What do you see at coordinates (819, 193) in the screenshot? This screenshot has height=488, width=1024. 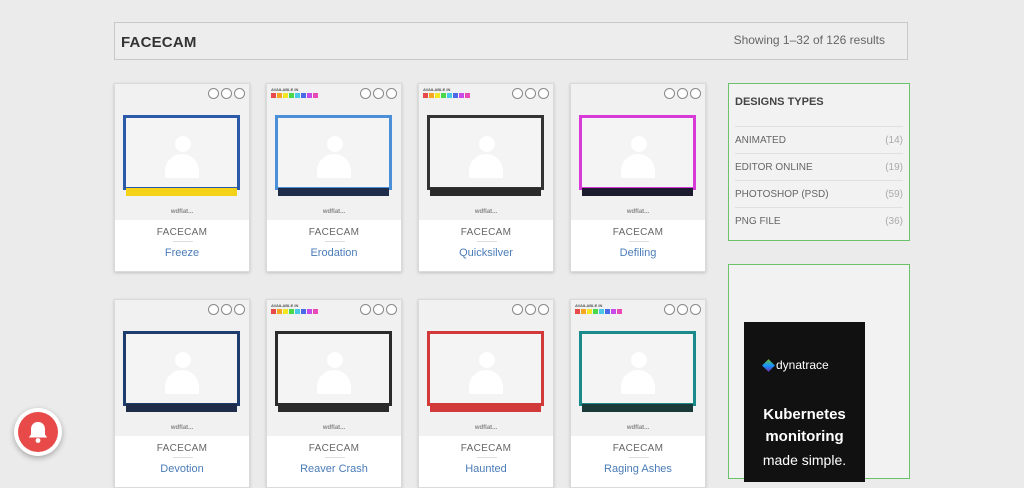 I see `design-type-photoshop: PHOTOSHOP (PSD) (59)` at bounding box center [819, 193].